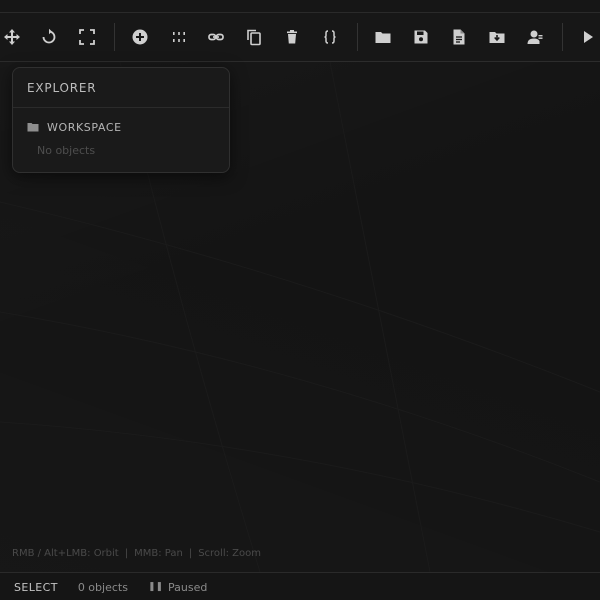 The image size is (600, 600). I want to click on import-button, so click(497, 37).